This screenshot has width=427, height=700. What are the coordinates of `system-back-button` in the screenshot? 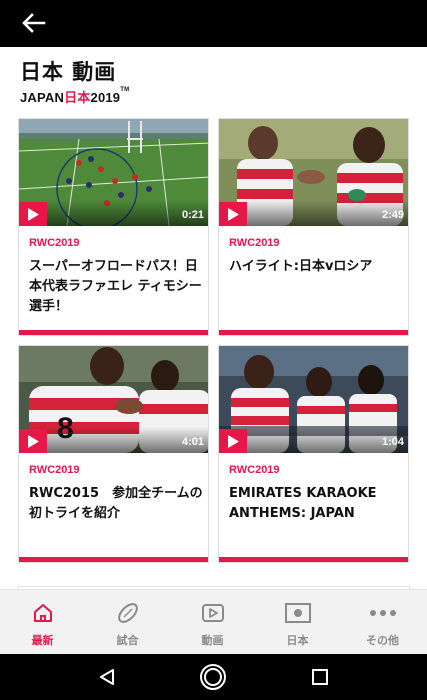 It's located at (107, 677).